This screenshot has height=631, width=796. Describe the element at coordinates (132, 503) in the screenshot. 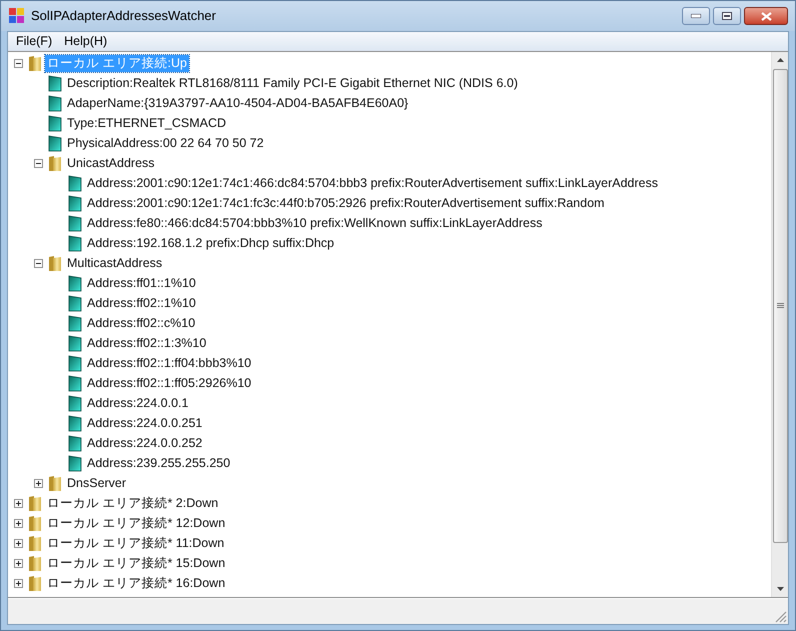

I see `tree-item: ローカル エリア接続* 2:Down` at that location.